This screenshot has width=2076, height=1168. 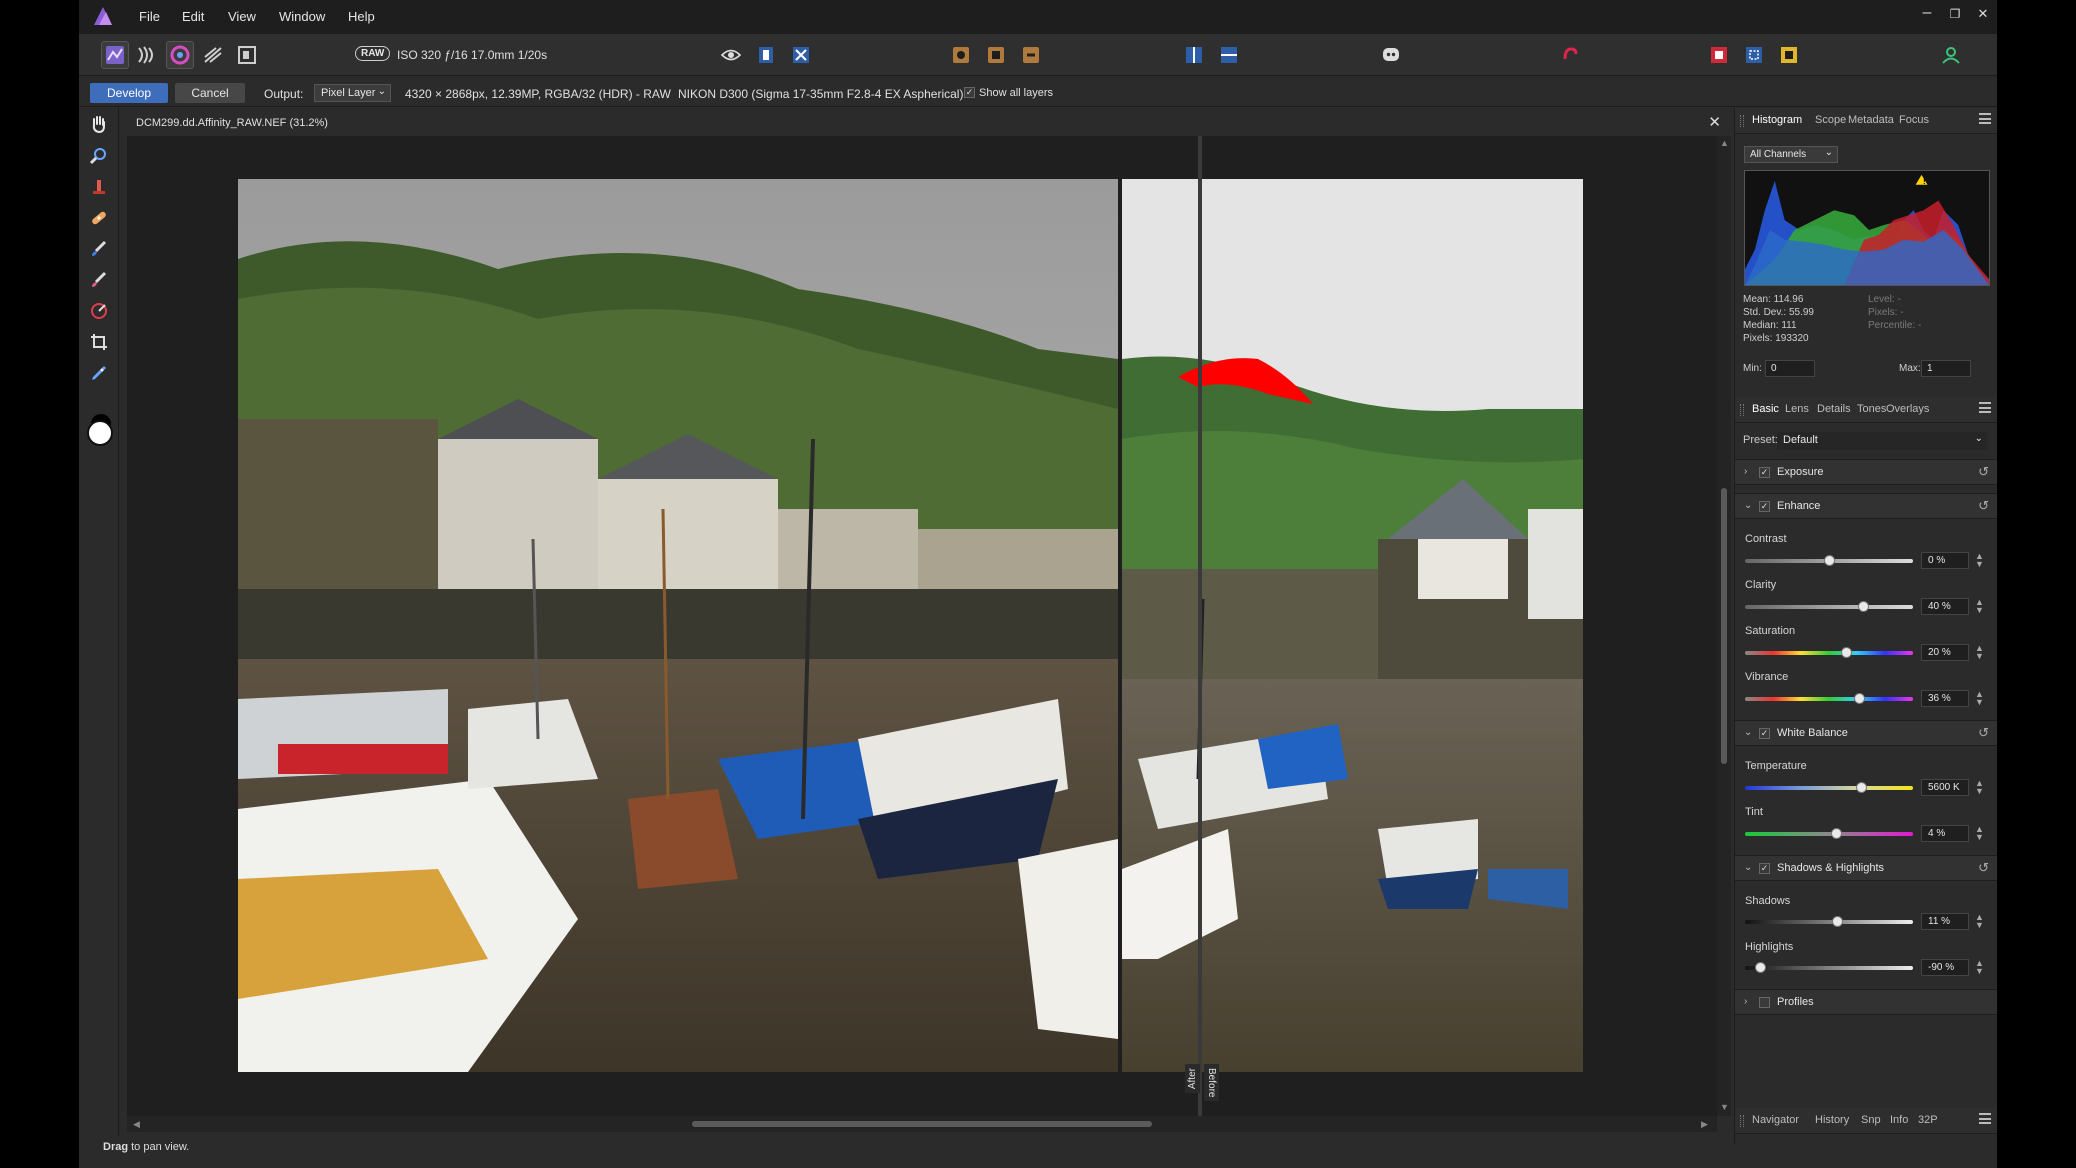 I want to click on contrast-slider, so click(x=1829, y=560).